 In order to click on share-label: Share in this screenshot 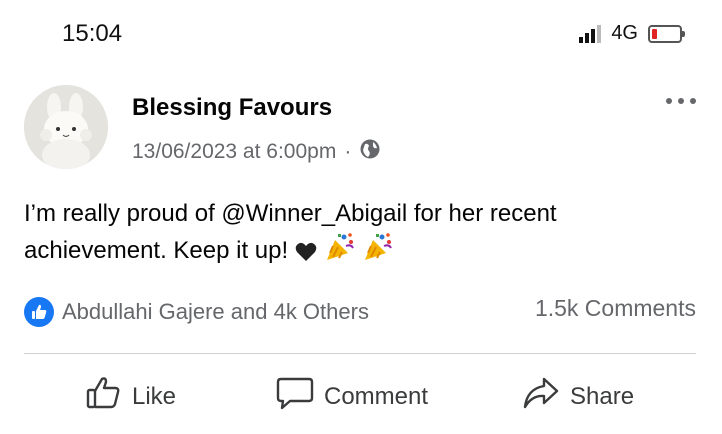, I will do `click(602, 396)`.